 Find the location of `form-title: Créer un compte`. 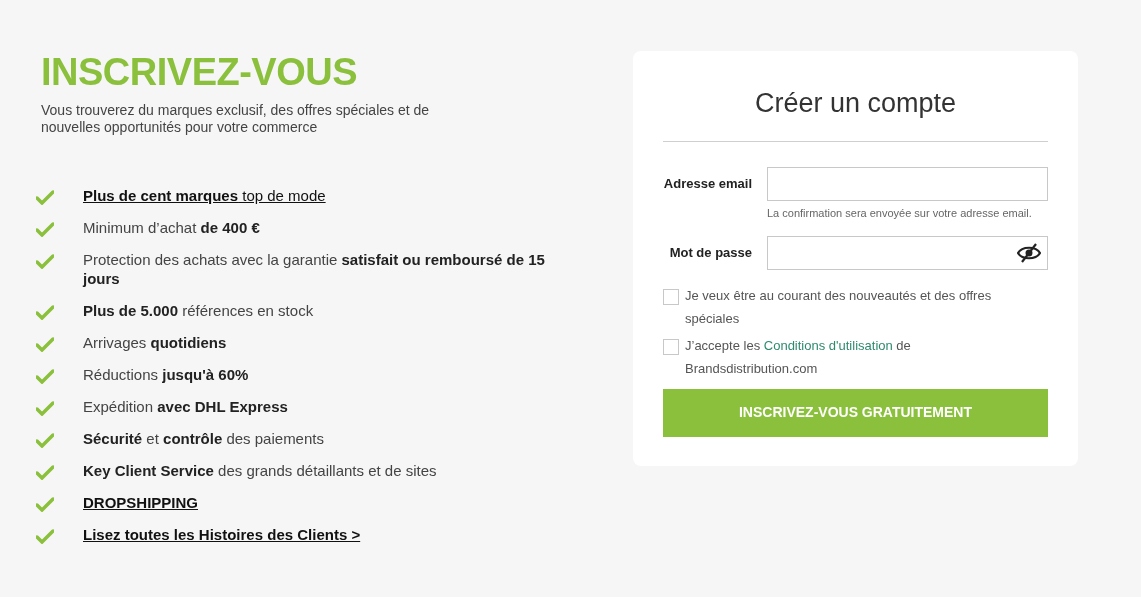

form-title: Créer un compte is located at coordinates (855, 114).